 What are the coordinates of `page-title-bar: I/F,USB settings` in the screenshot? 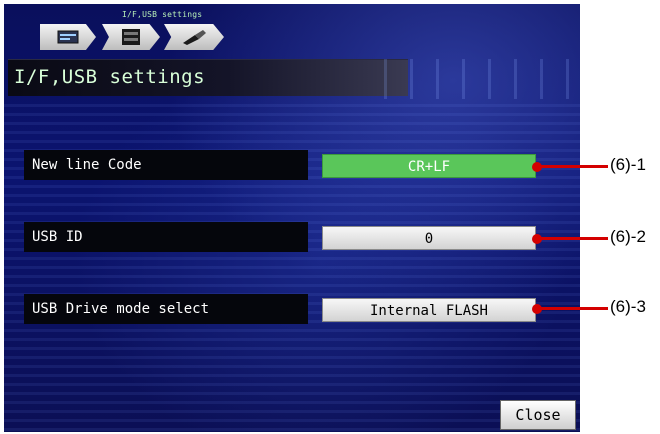 It's located at (208, 77).